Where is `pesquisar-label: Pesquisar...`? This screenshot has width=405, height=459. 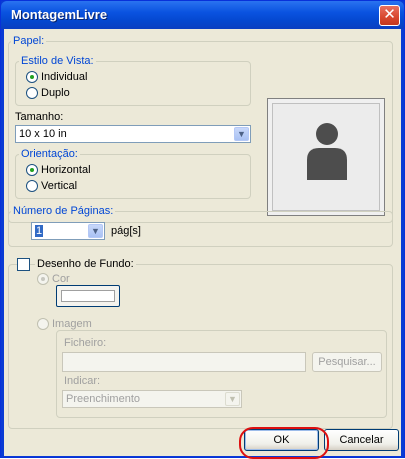
pesquisar-label: Pesquisar... is located at coordinates (347, 362).